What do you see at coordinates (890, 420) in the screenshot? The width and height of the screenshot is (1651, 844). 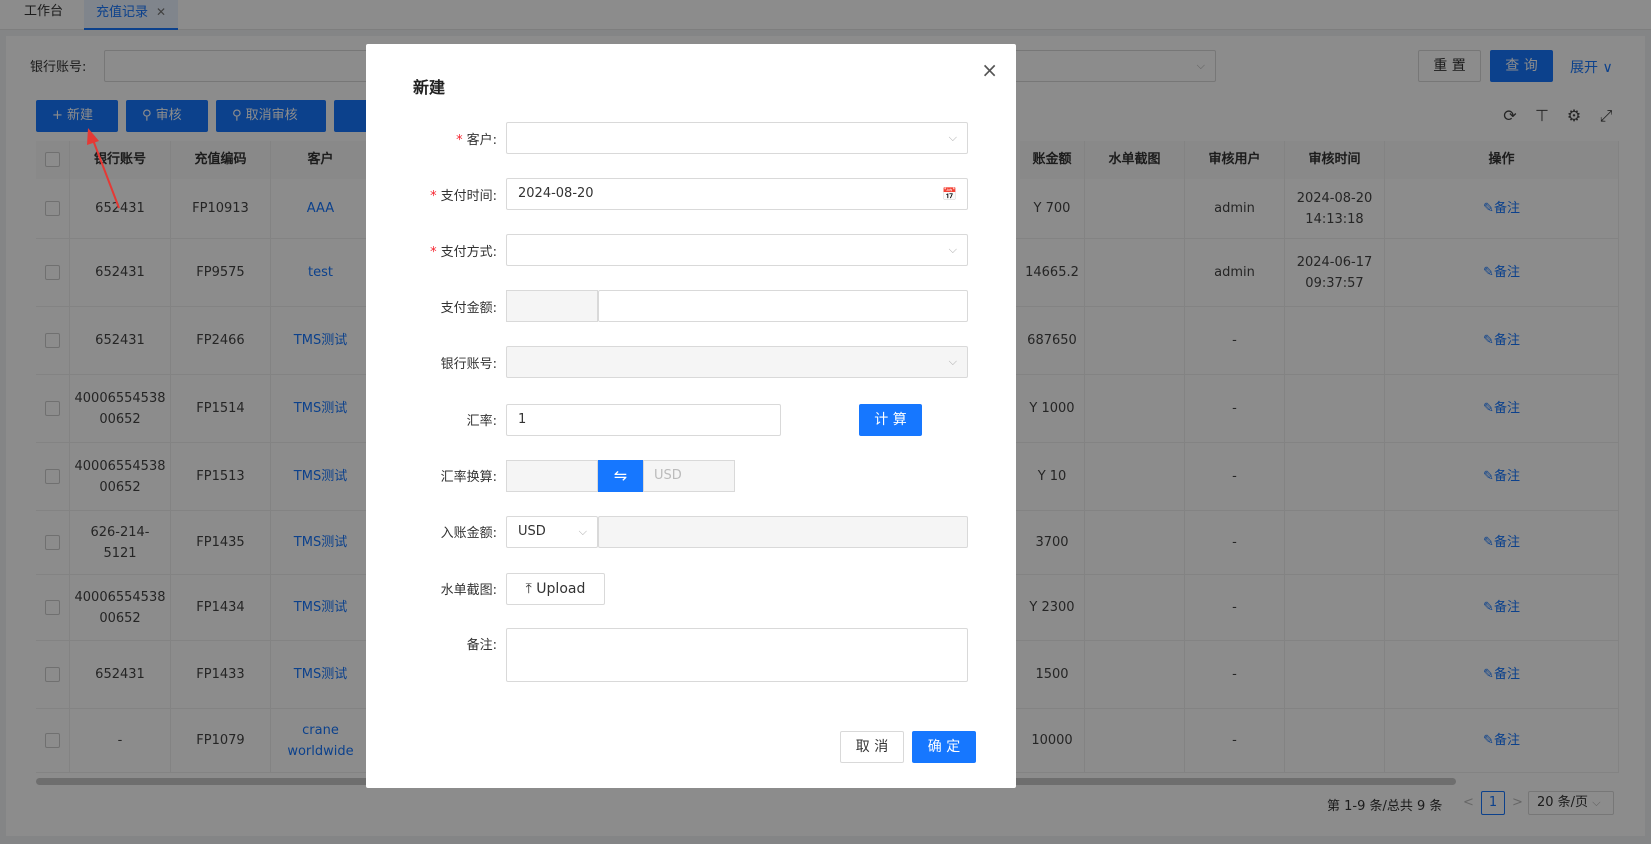 I see `calculate-button: 计 算` at bounding box center [890, 420].